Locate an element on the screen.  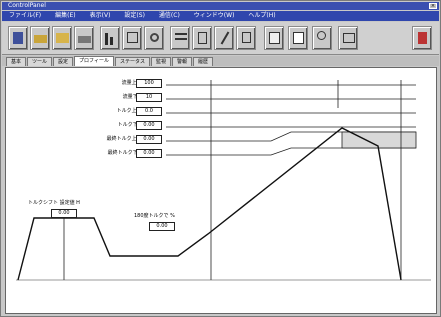
close-icon: × is located at coordinates (433, 6).